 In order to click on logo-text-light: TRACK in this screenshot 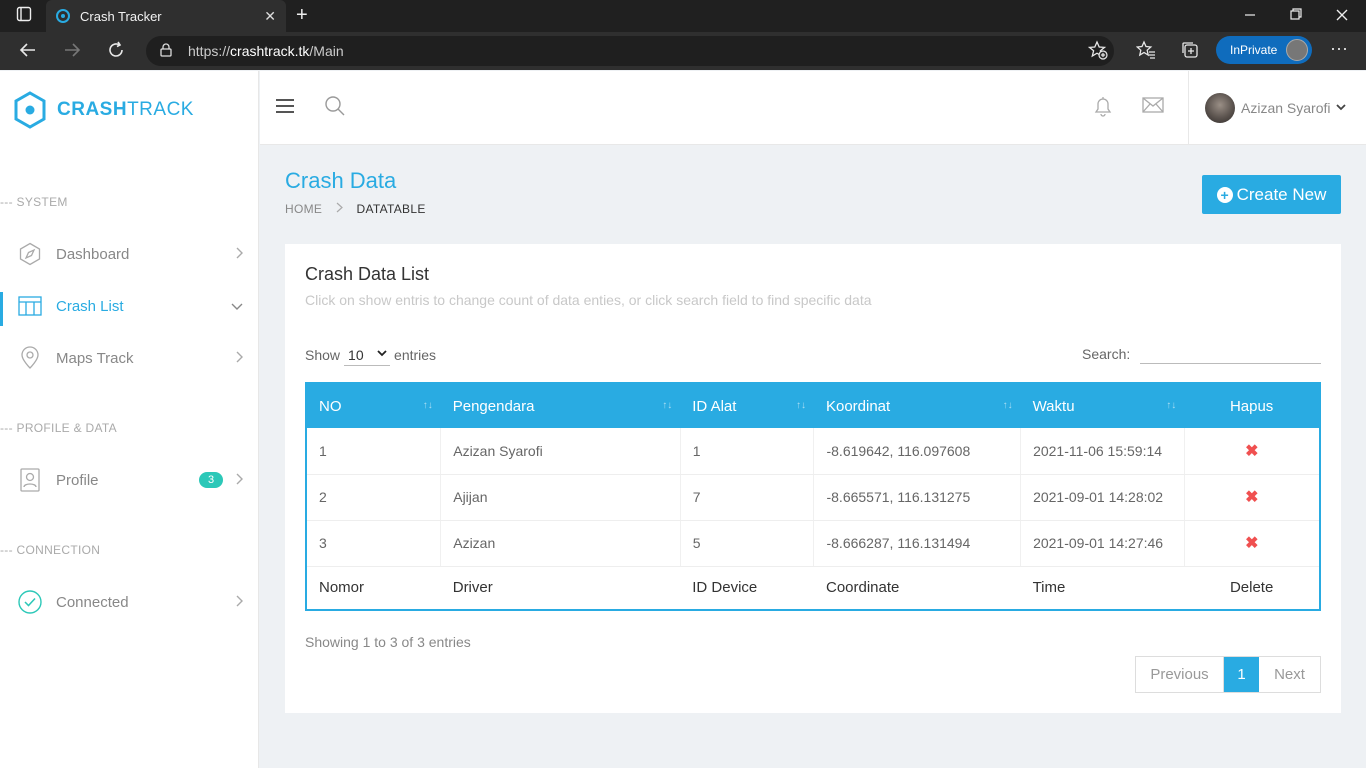, I will do `click(160, 109)`.